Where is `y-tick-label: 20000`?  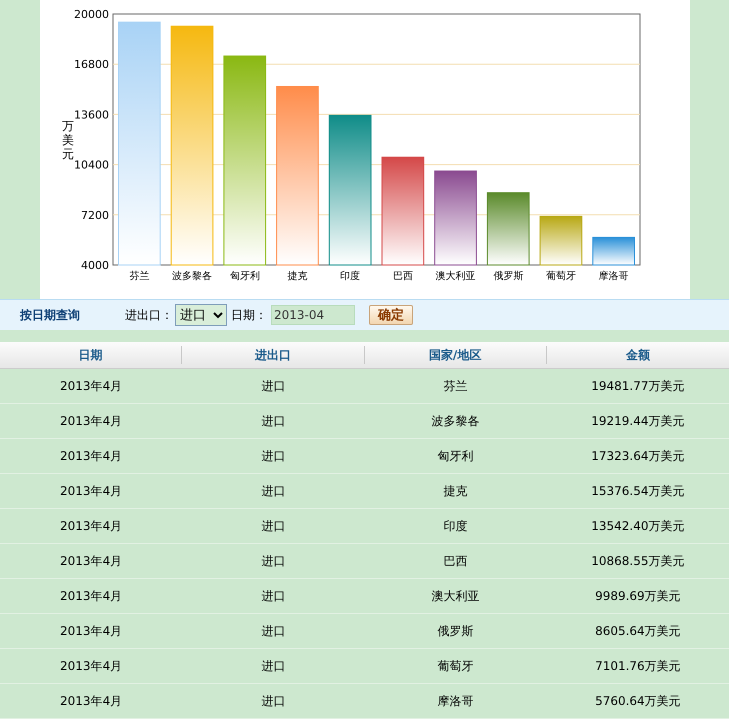 y-tick-label: 20000 is located at coordinates (91, 14).